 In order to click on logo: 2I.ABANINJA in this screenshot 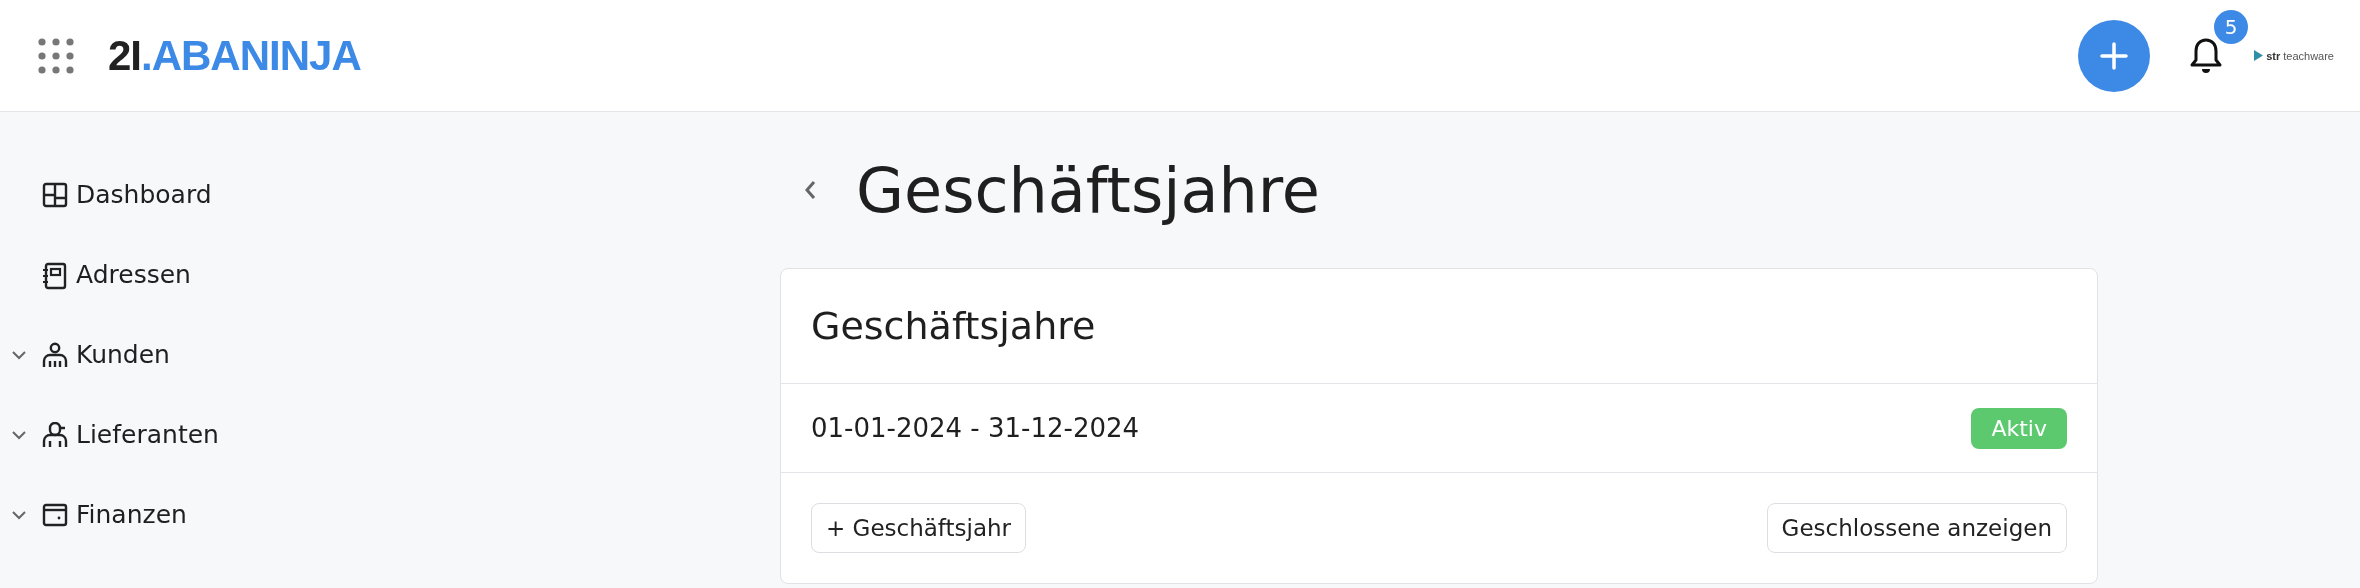, I will do `click(234, 55)`.